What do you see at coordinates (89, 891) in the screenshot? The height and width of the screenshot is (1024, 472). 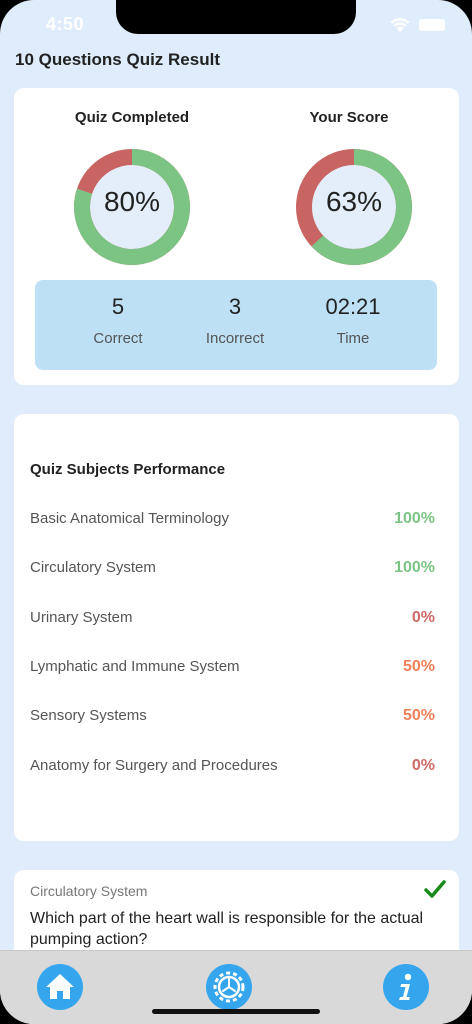 I see `question-subject: Circulatory System` at bounding box center [89, 891].